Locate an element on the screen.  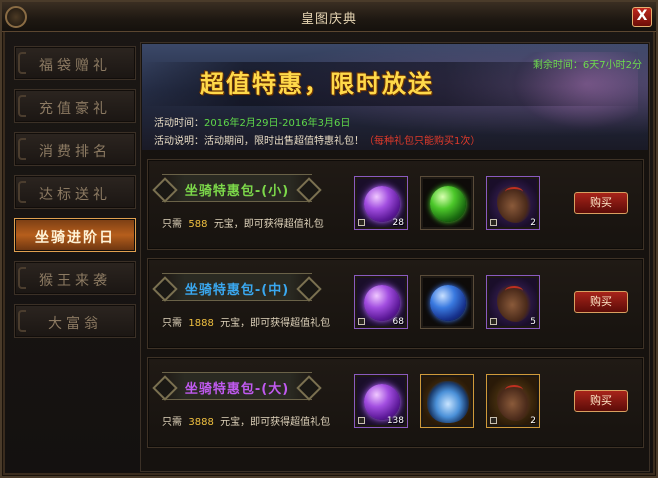
blue-orb-icon is located at coordinates (448, 303).